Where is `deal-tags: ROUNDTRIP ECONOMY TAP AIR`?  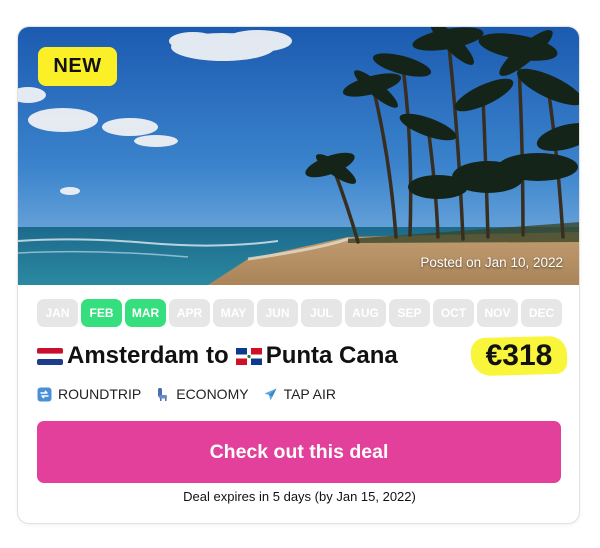 deal-tags: ROUNDTRIP ECONOMY TAP AIR is located at coordinates (186, 394).